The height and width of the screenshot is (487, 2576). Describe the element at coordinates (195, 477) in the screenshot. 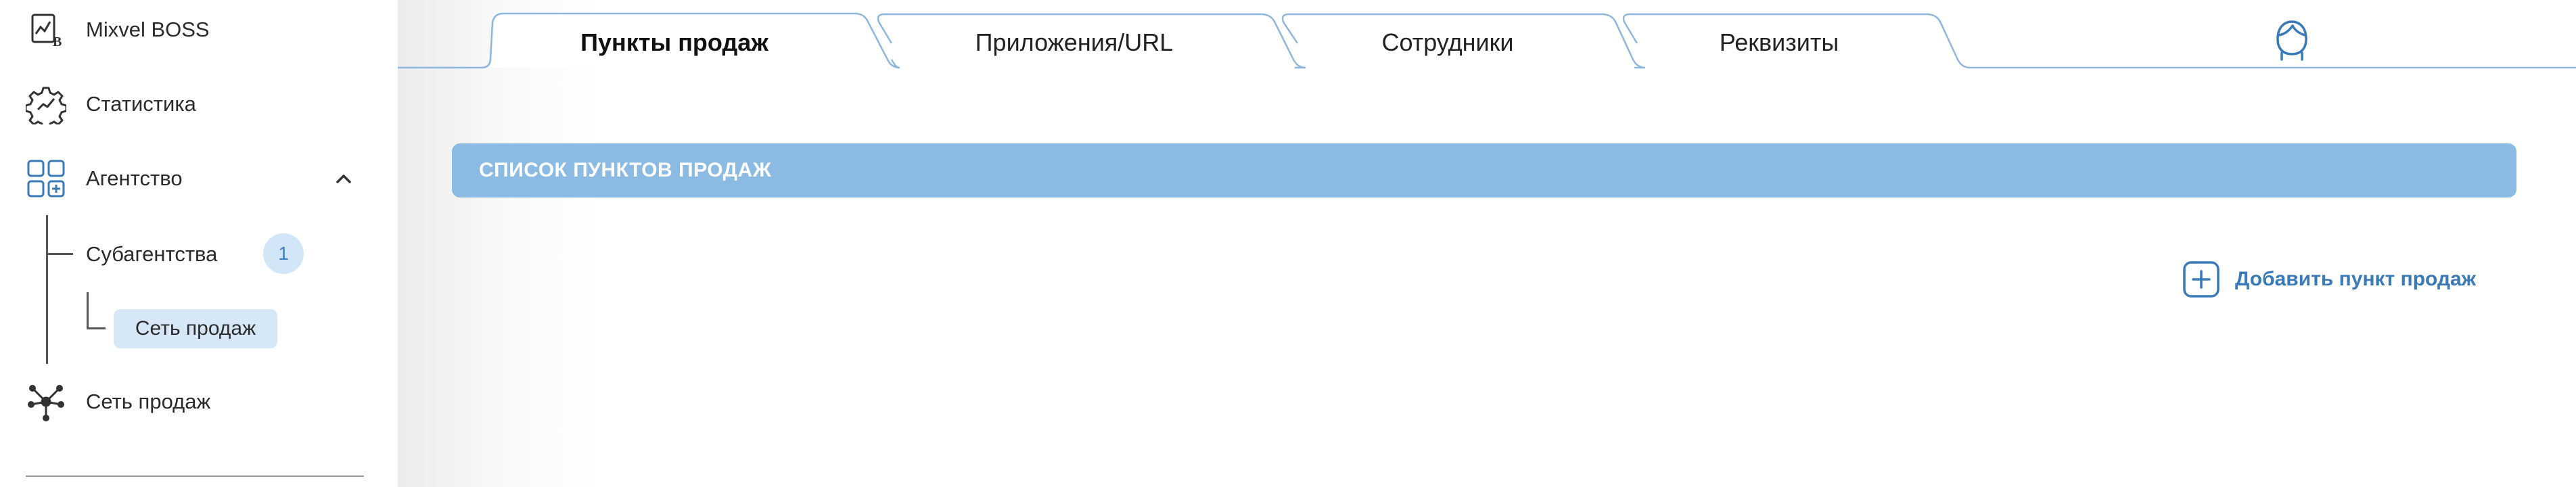

I see `sidebar-divider` at that location.